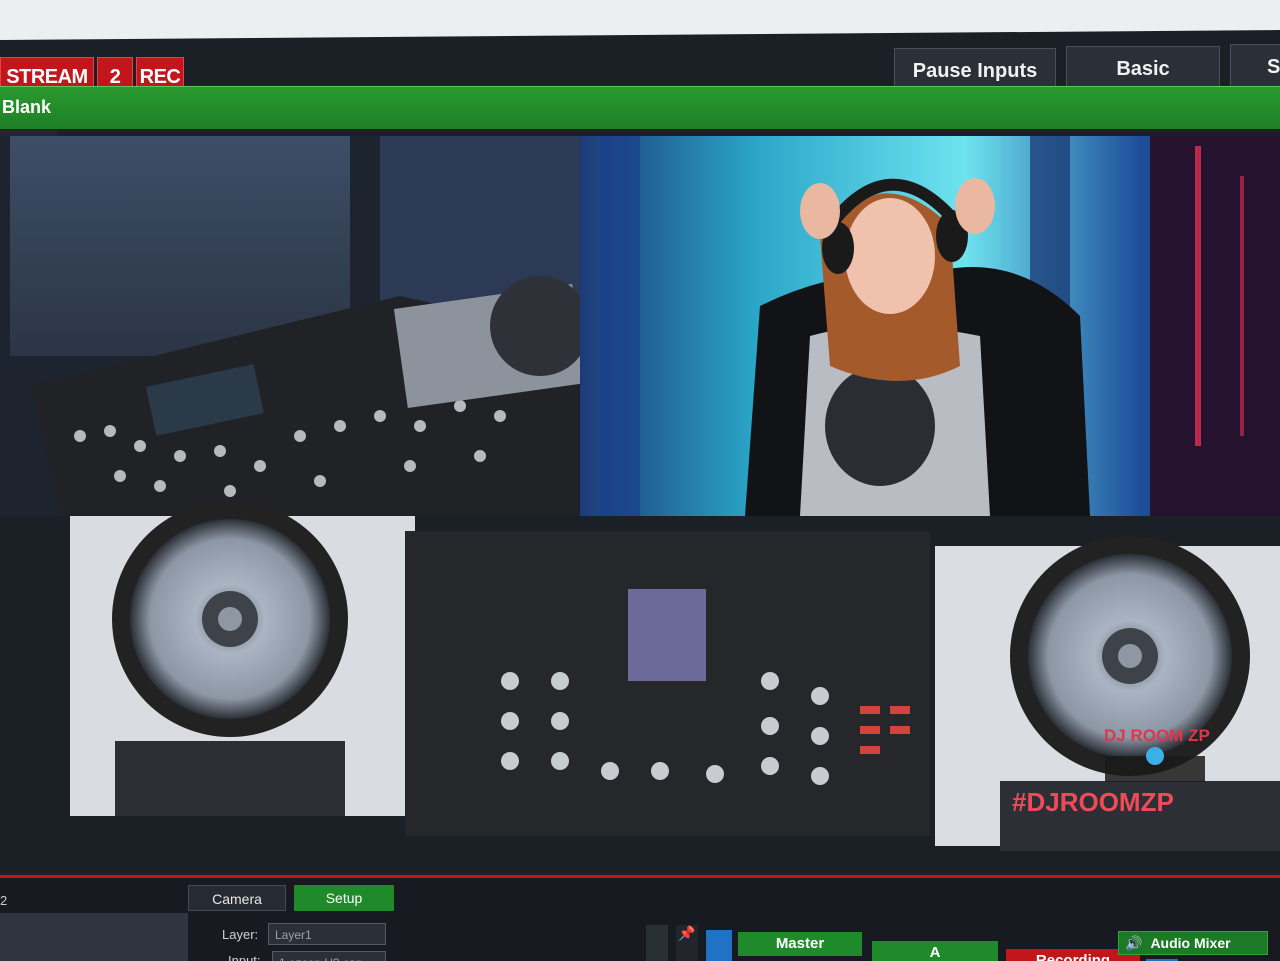  Describe the element at coordinates (1255, 66) in the screenshot. I see `settings-button-partial: S` at that location.